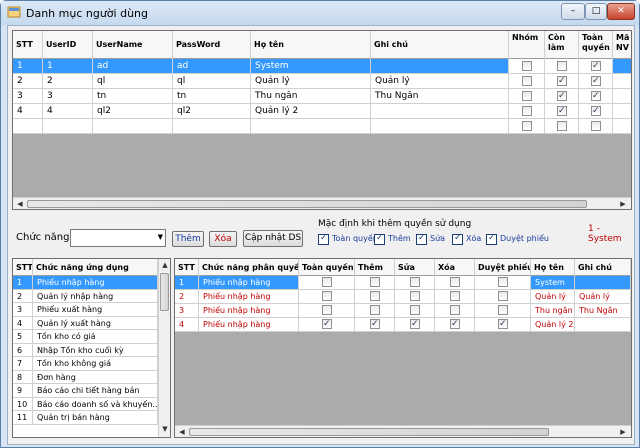 This screenshot has width=640, height=448. I want to click on list-item: 3 Phiếu xuất hàng, so click(85, 310).